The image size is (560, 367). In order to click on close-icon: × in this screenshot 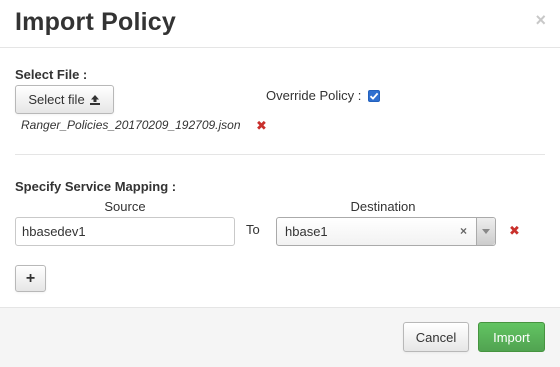, I will do `click(540, 20)`.